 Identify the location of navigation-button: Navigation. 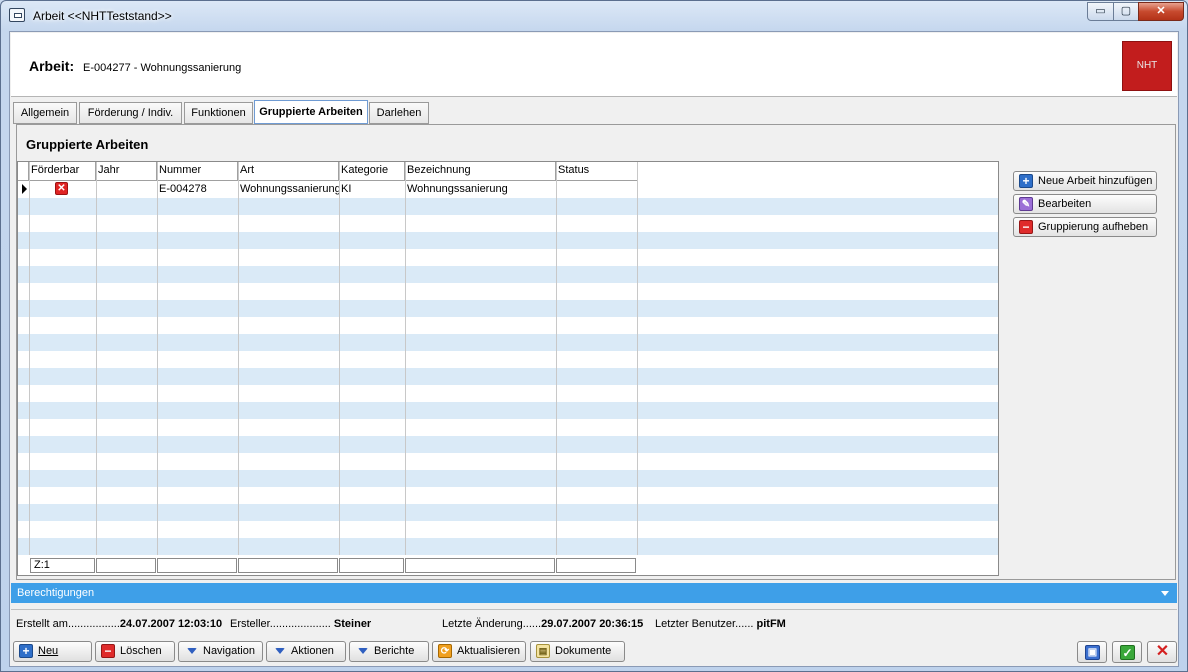
(220, 651).